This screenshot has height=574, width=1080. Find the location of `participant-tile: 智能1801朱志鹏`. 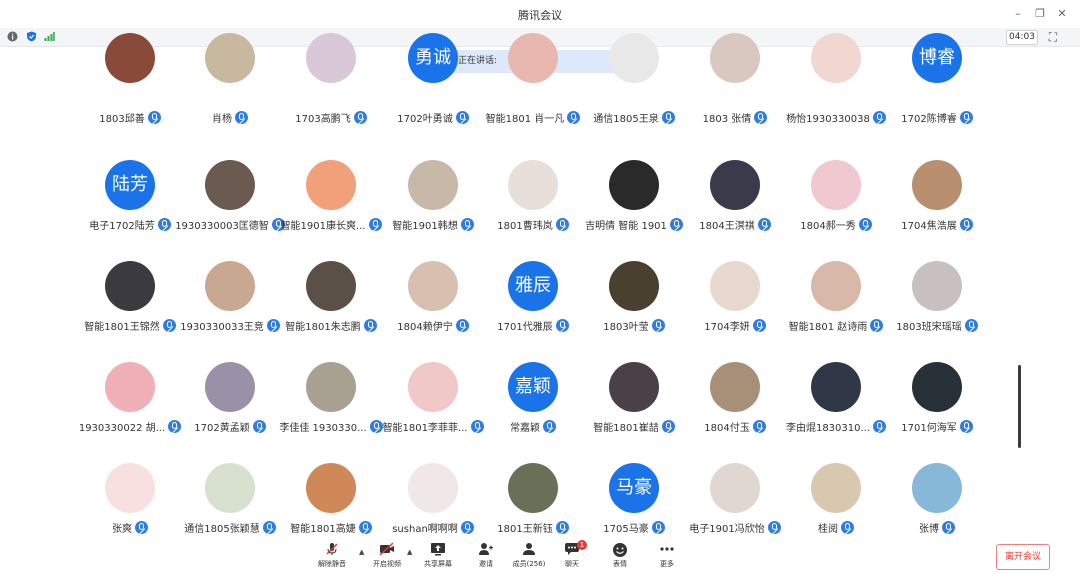

participant-tile: 智能1801朱志鹏 is located at coordinates (331, 297).